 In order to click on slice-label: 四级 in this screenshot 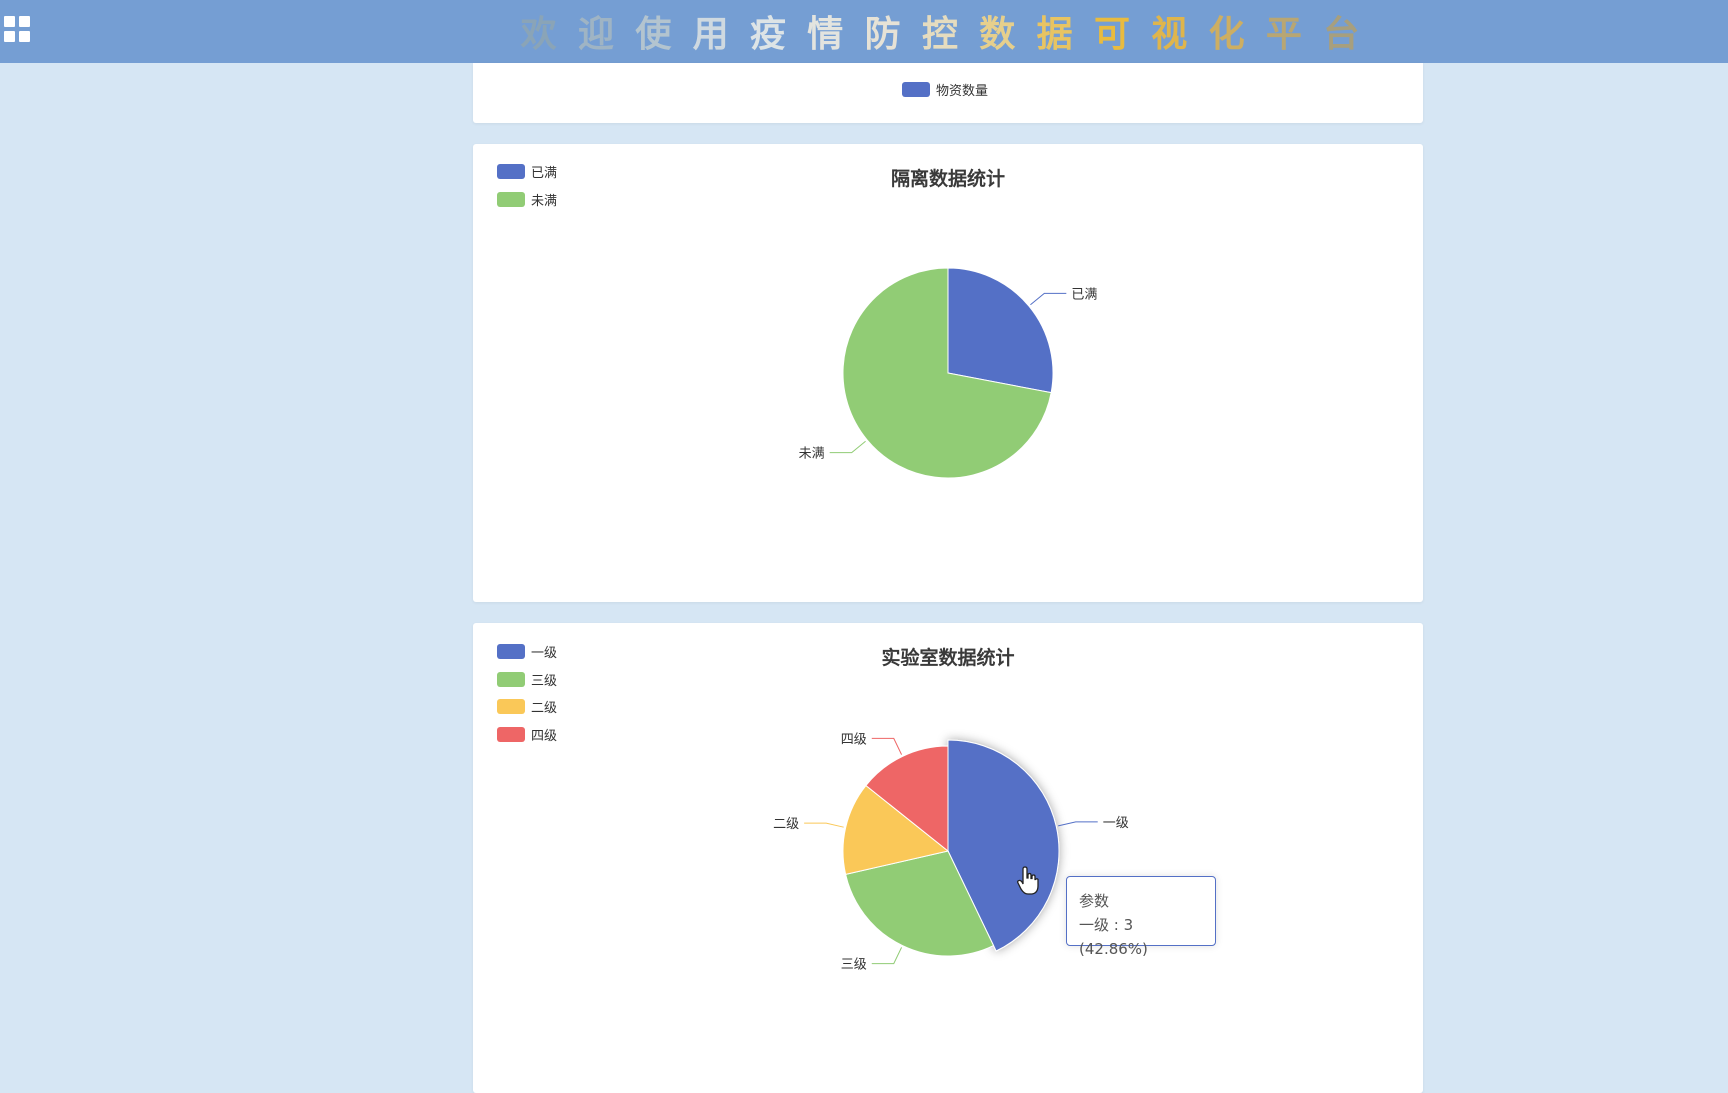, I will do `click(854, 739)`.